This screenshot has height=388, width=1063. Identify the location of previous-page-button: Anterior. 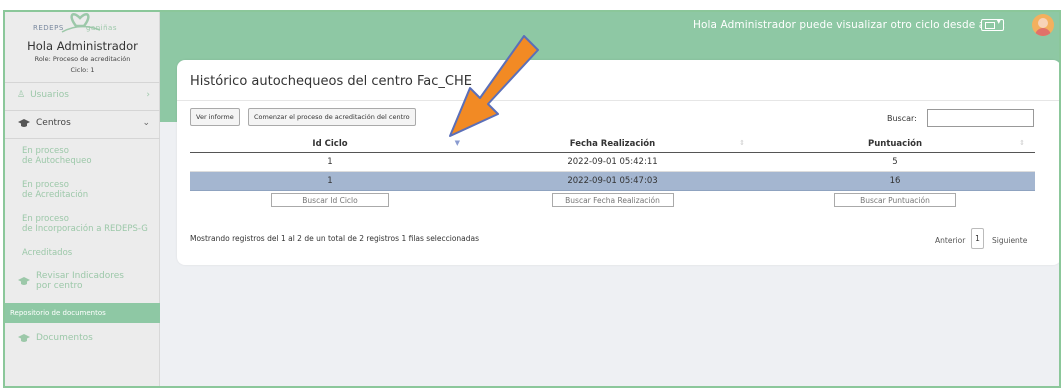
(950, 240).